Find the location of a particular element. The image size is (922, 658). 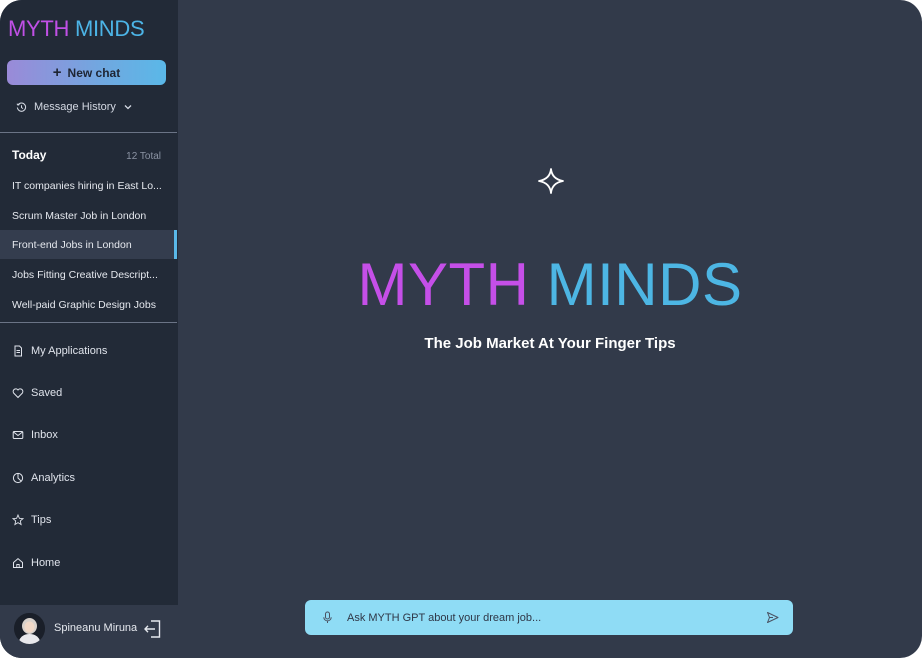

user-profile-bar: Spineanu Miruna is located at coordinates (89, 631).